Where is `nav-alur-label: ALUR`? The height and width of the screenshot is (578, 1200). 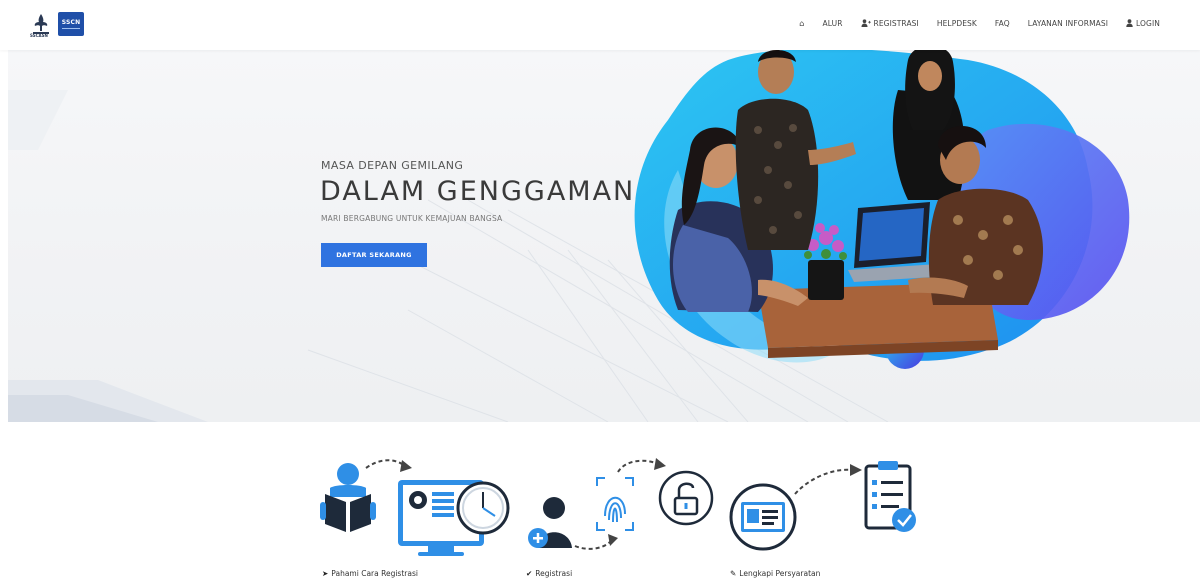 nav-alur-label: ALUR is located at coordinates (832, 23).